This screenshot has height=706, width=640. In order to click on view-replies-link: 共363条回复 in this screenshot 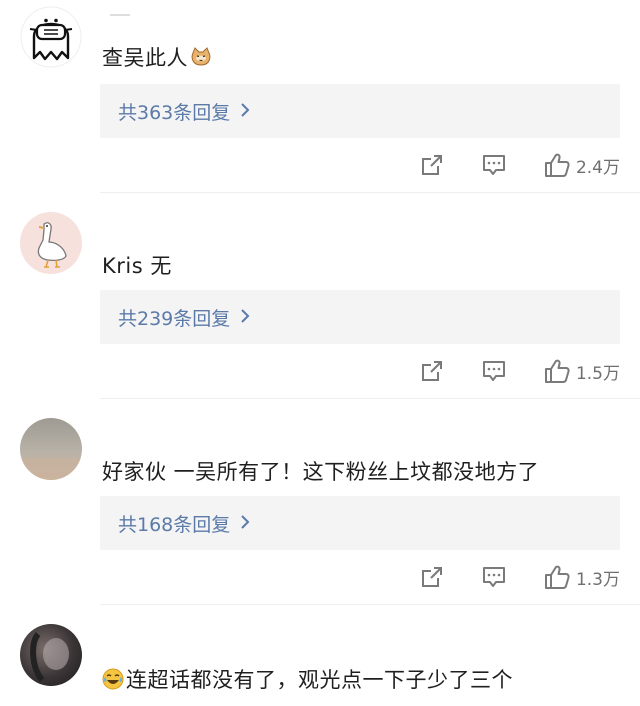, I will do `click(184, 111)`.